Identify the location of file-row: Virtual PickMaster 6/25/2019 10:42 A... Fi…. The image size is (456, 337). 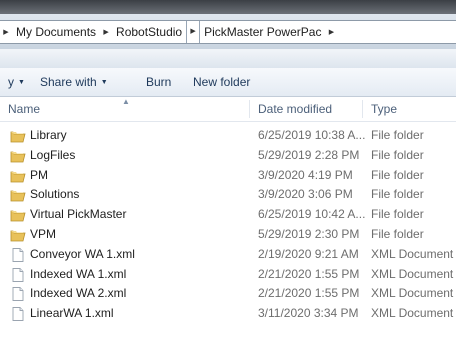
(228, 215).